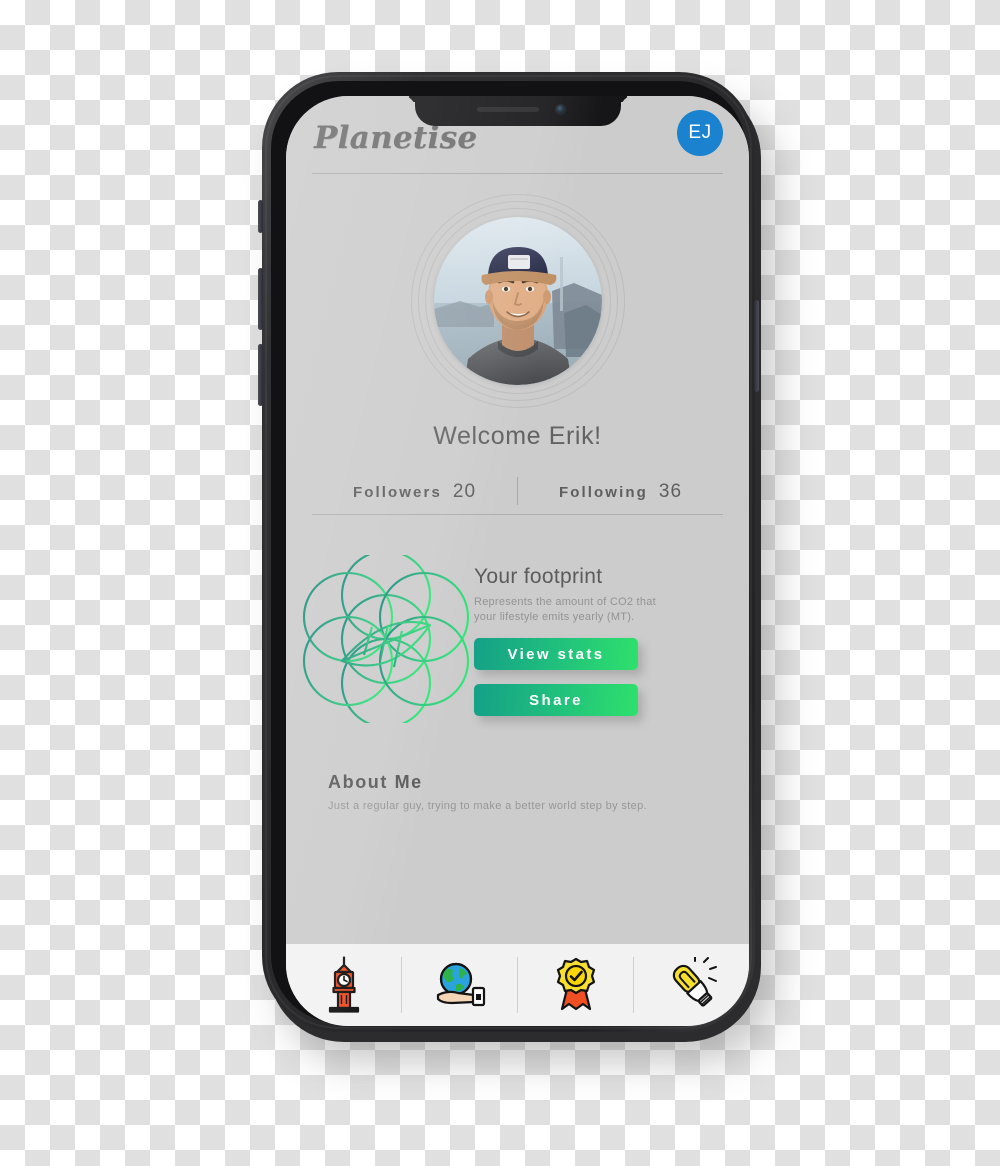  I want to click on globe-in-hand-icon, so click(460, 985).